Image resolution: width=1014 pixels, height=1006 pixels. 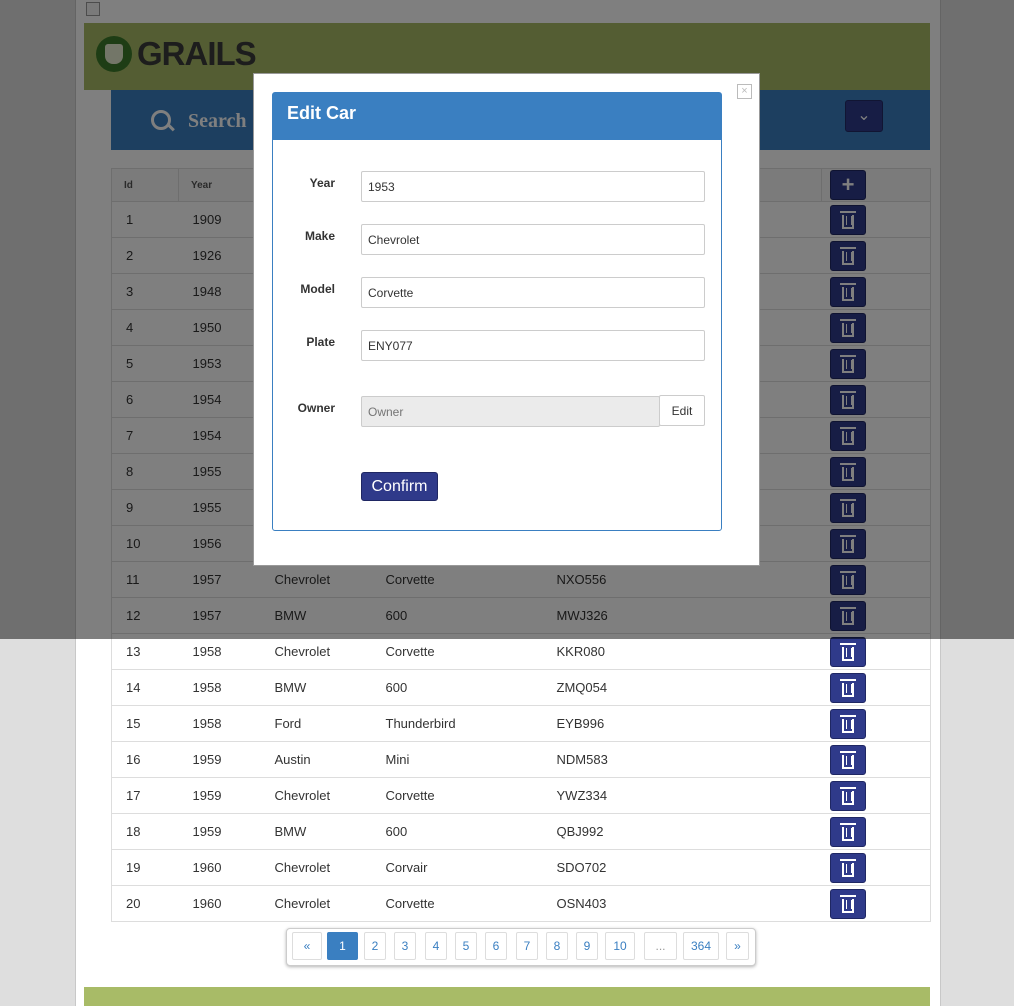 I want to click on close-icon: ×, so click(x=744, y=91).